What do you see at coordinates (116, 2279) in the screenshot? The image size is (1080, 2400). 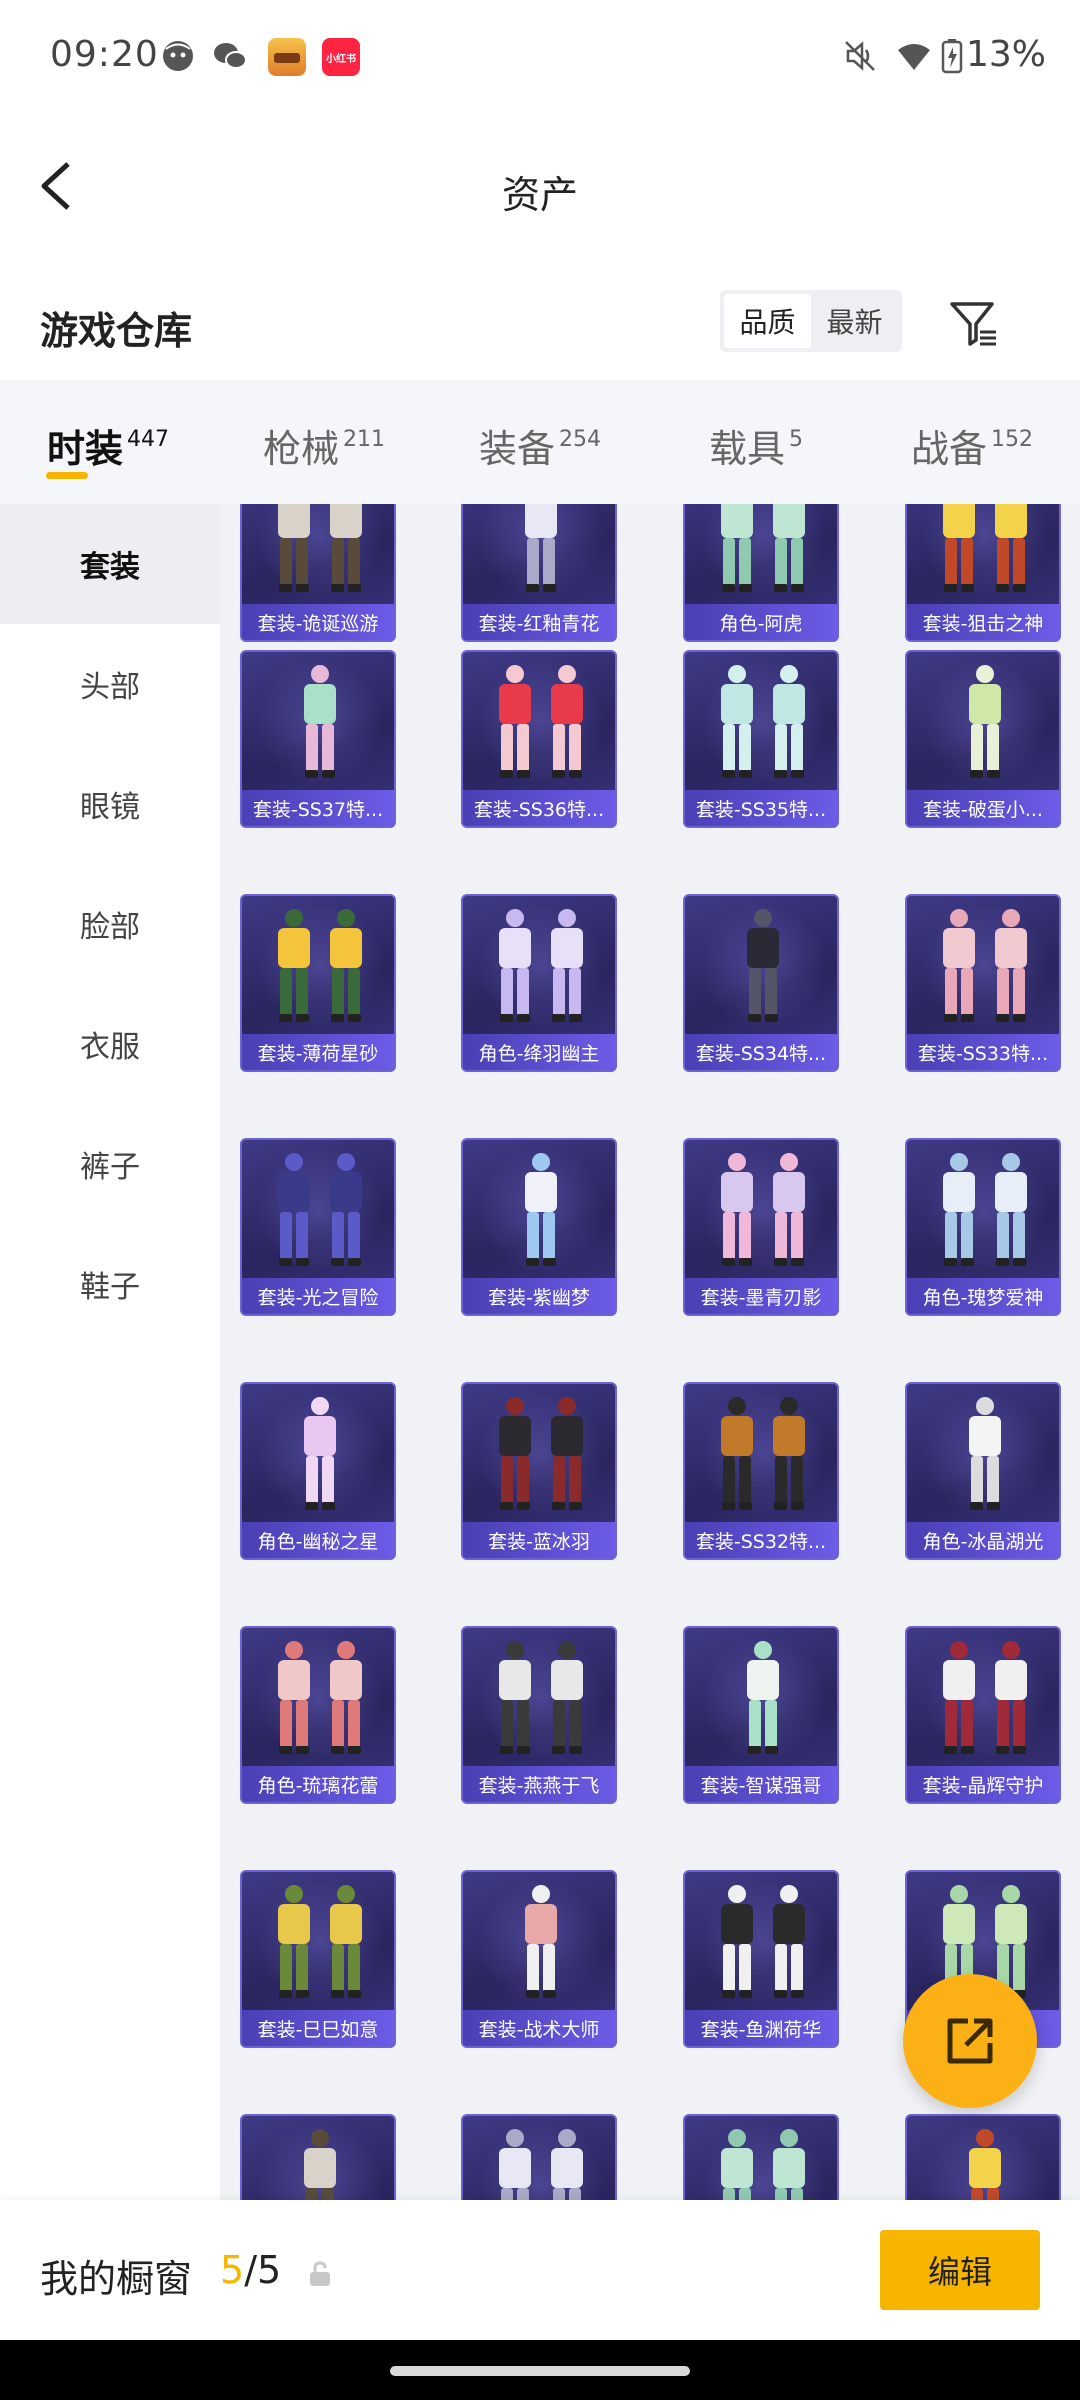 I see `showcase-label: 我的橱窗` at bounding box center [116, 2279].